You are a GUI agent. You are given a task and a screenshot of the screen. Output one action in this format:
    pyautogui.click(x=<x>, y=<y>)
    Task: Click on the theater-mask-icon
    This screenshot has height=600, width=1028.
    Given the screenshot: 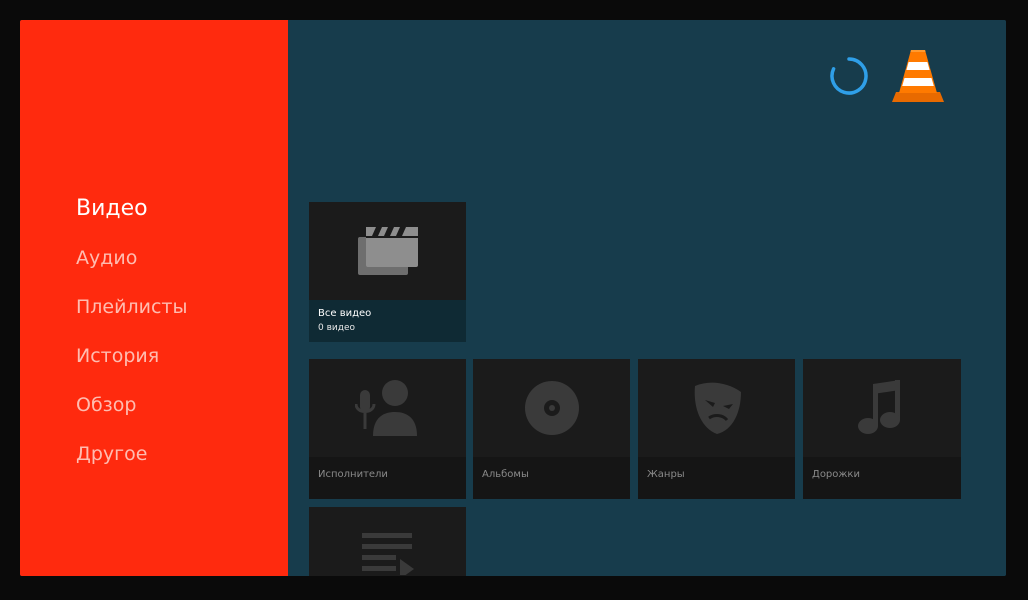 What is the action you would take?
    pyautogui.click(x=716, y=408)
    